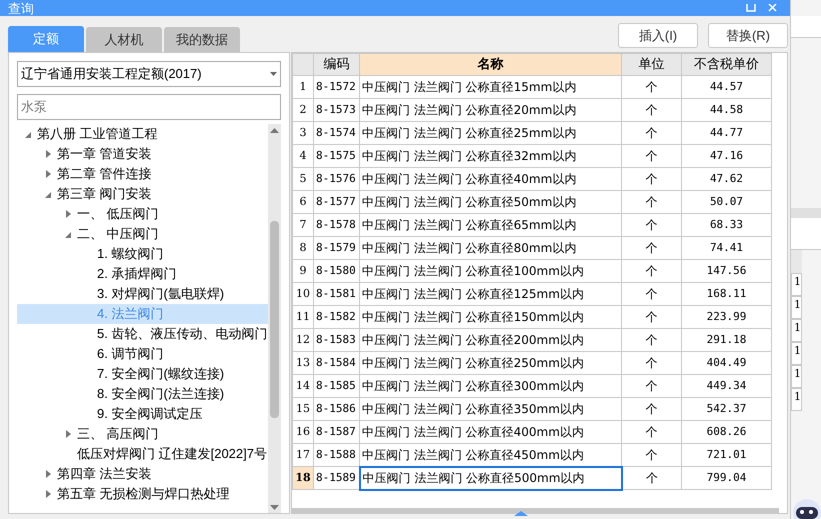  What do you see at coordinates (303, 294) in the screenshot?
I see `row-number: 10` at bounding box center [303, 294].